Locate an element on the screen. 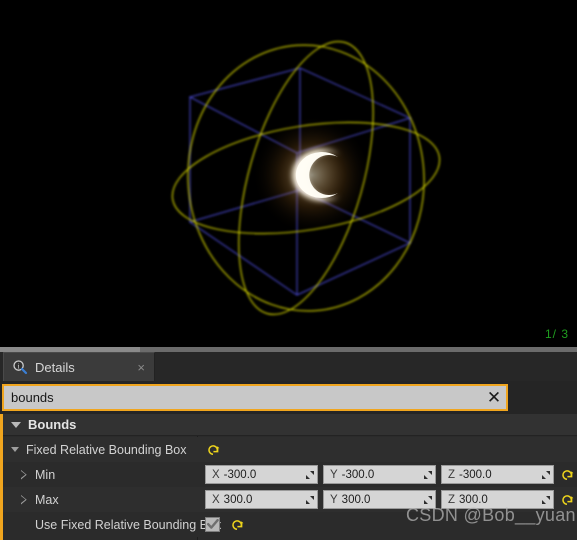 The image size is (577, 540). min-y-field: Y -300.0 is located at coordinates (379, 474).